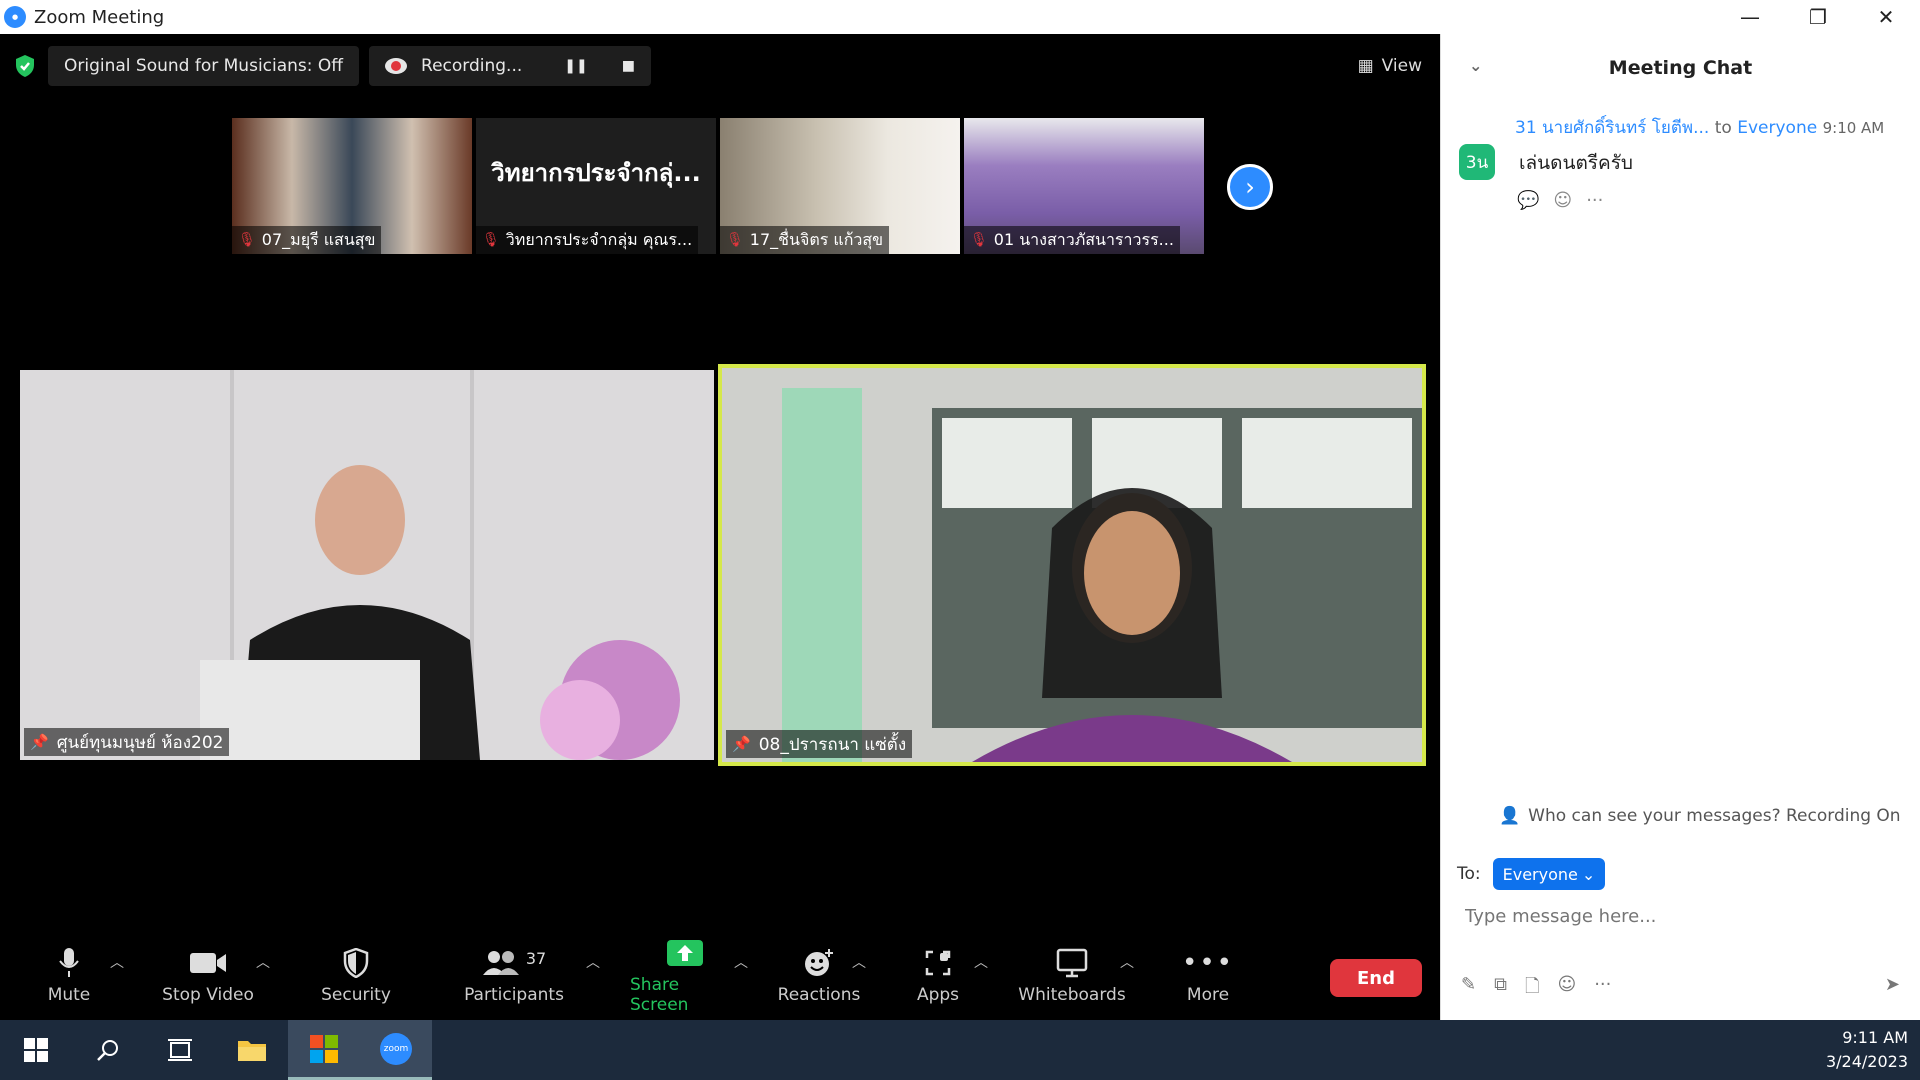 The width and height of the screenshot is (1920, 1080). I want to click on emoji-icon: ☺, so click(1566, 989).